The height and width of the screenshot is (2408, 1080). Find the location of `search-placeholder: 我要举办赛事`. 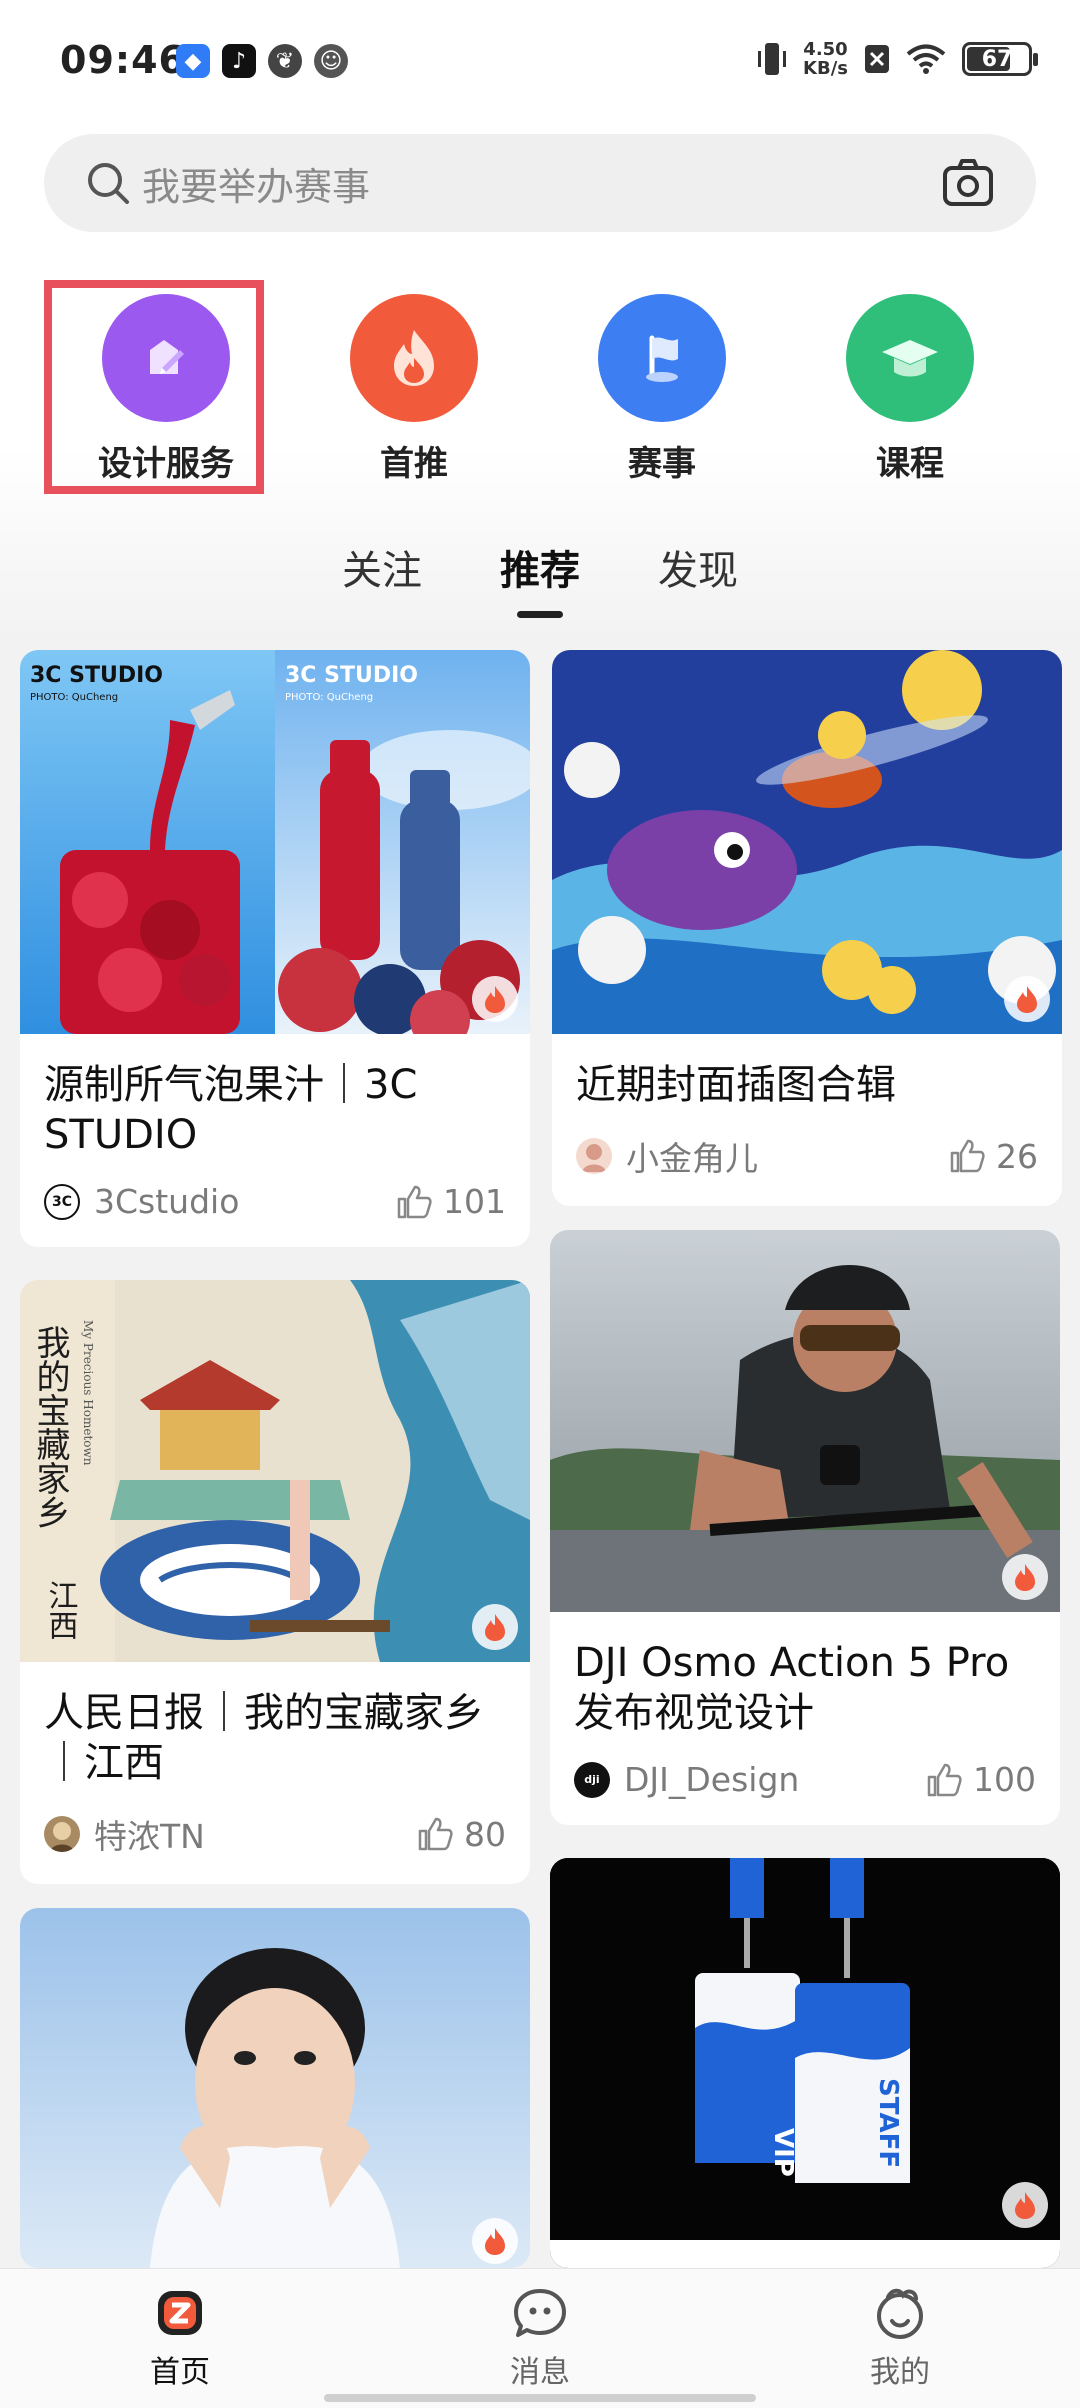

search-placeholder: 我要举办赛事 is located at coordinates (541, 183).